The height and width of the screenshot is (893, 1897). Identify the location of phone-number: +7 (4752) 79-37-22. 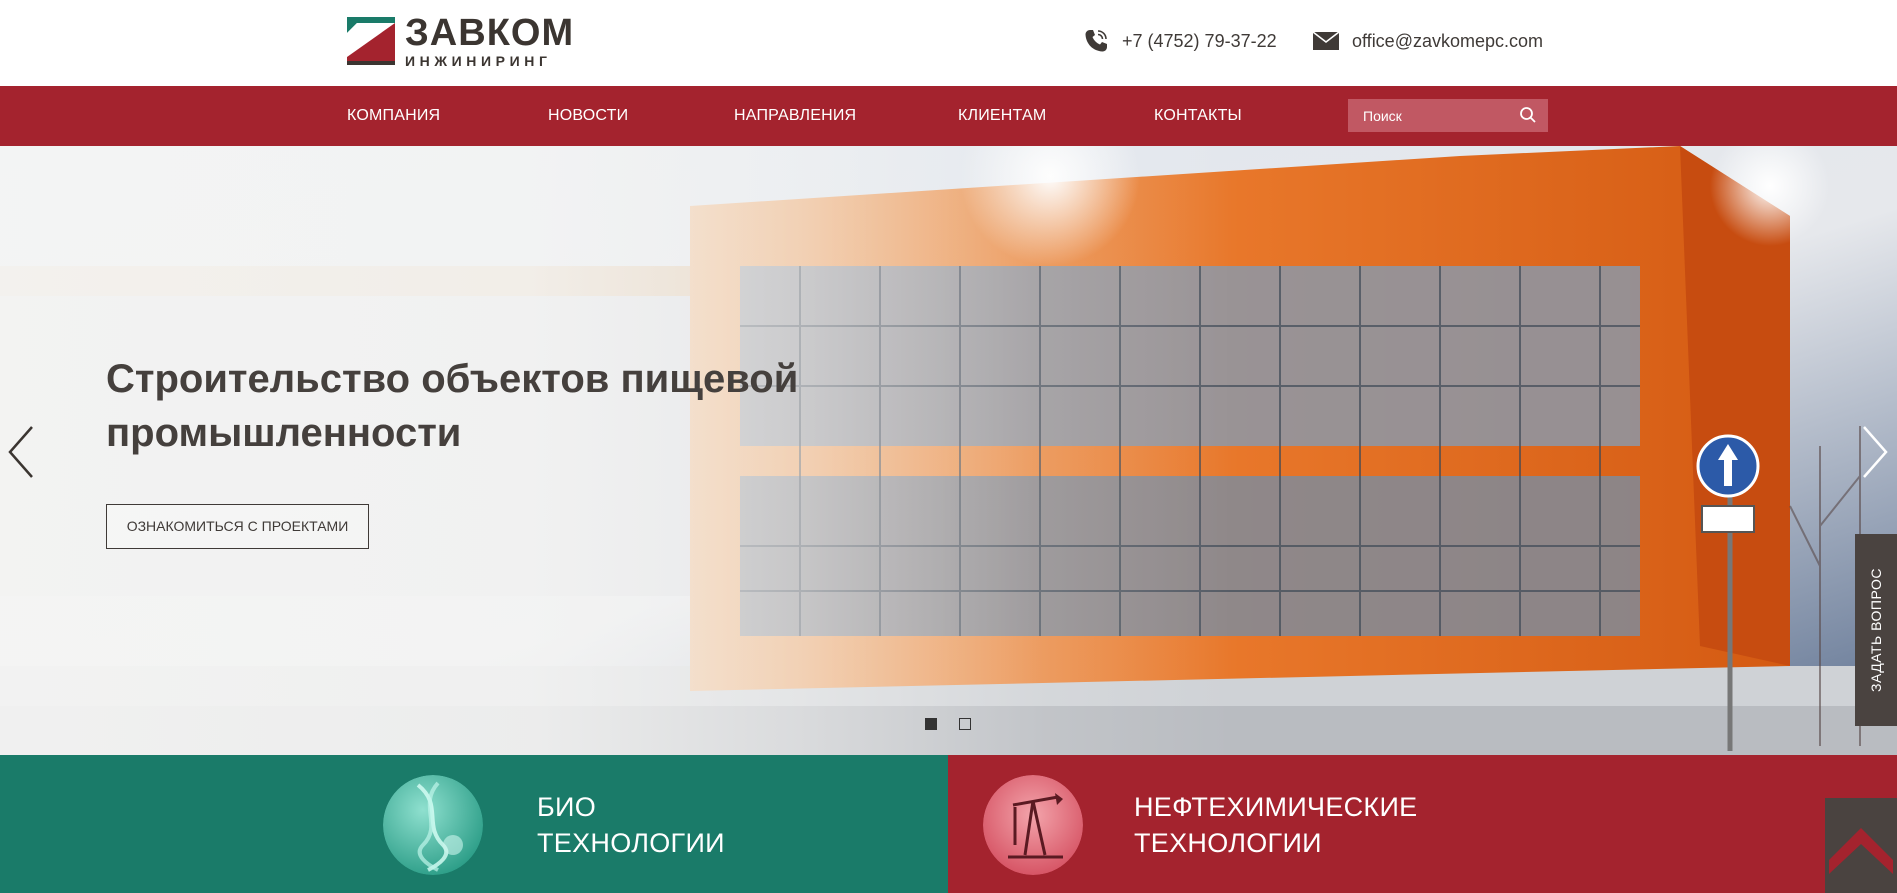
(1199, 40).